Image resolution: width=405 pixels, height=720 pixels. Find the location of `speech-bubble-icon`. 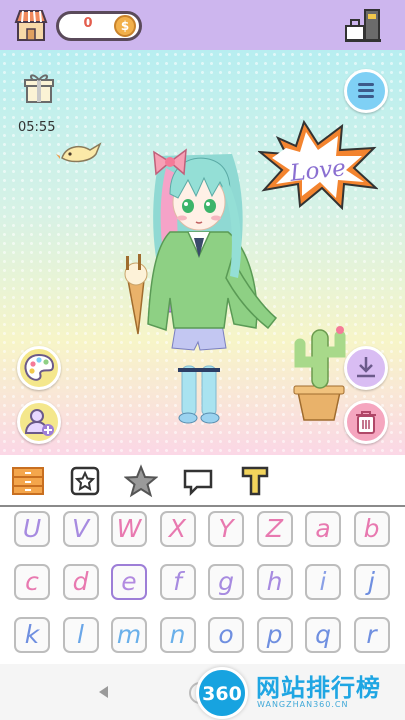

speech-bubble-icon is located at coordinates (198, 481).